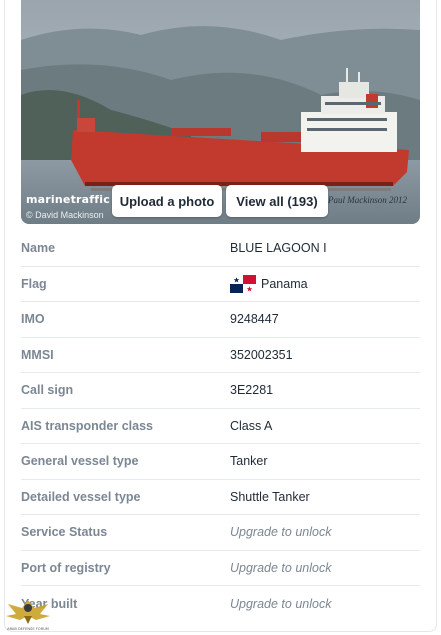 The width and height of the screenshot is (441, 635). Describe the element at coordinates (220, 604) in the screenshot. I see `detail-row-year-built: Year built Upgrade to unlock` at that location.